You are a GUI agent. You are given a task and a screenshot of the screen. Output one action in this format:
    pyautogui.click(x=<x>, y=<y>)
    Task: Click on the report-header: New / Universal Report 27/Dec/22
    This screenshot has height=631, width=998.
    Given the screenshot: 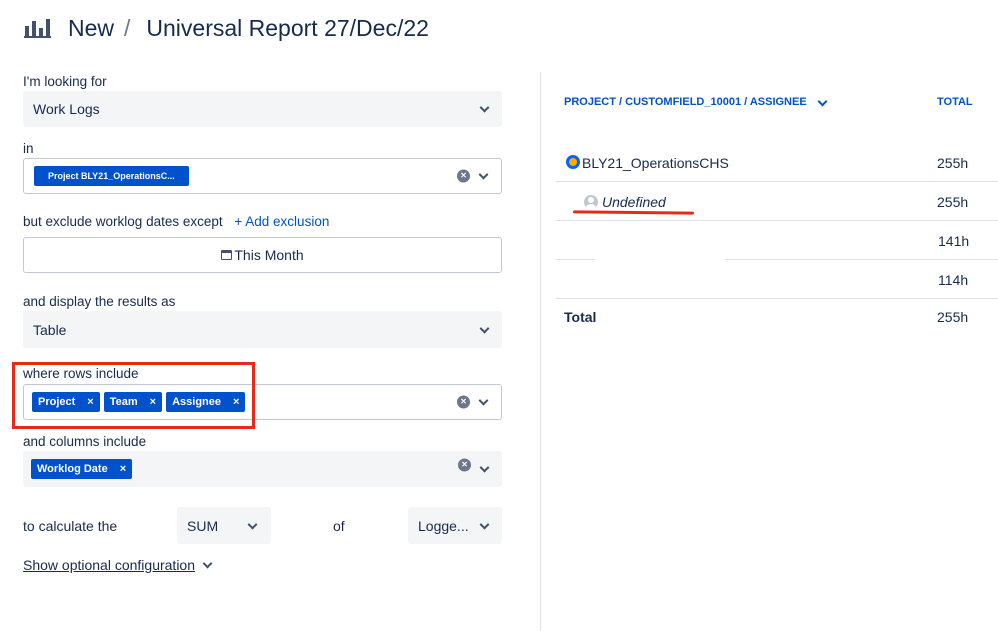 What is the action you would take?
    pyautogui.click(x=226, y=28)
    